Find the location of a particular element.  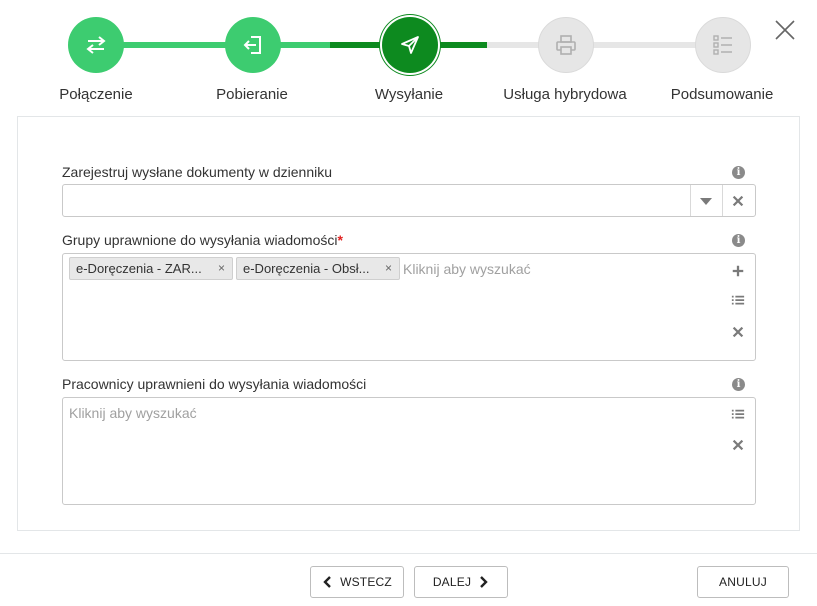

step-connector-3b is located at coordinates (514, 45).